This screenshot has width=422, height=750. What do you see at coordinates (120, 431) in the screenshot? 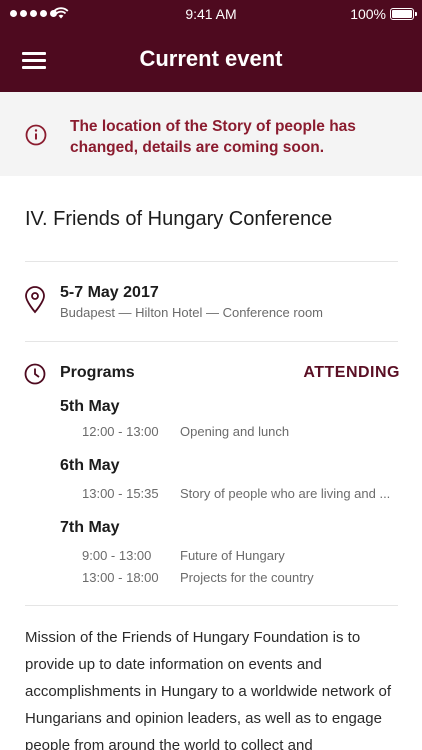
I see `program-time: 12:00 - 13:00` at bounding box center [120, 431].